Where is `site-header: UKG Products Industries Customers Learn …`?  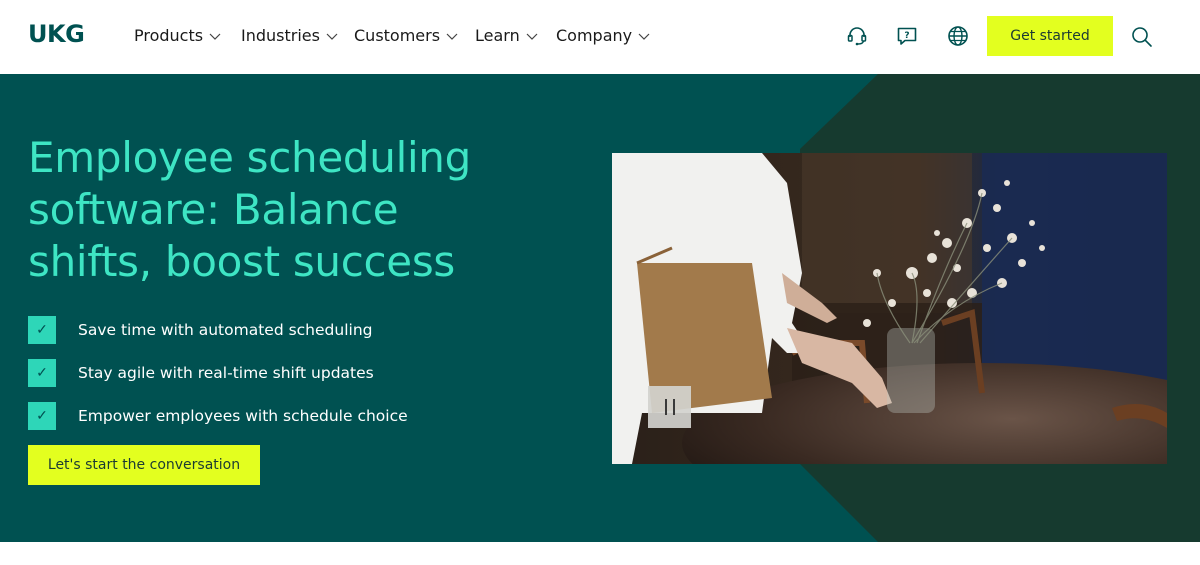 site-header: UKG Products Industries Customers Learn … is located at coordinates (600, 37).